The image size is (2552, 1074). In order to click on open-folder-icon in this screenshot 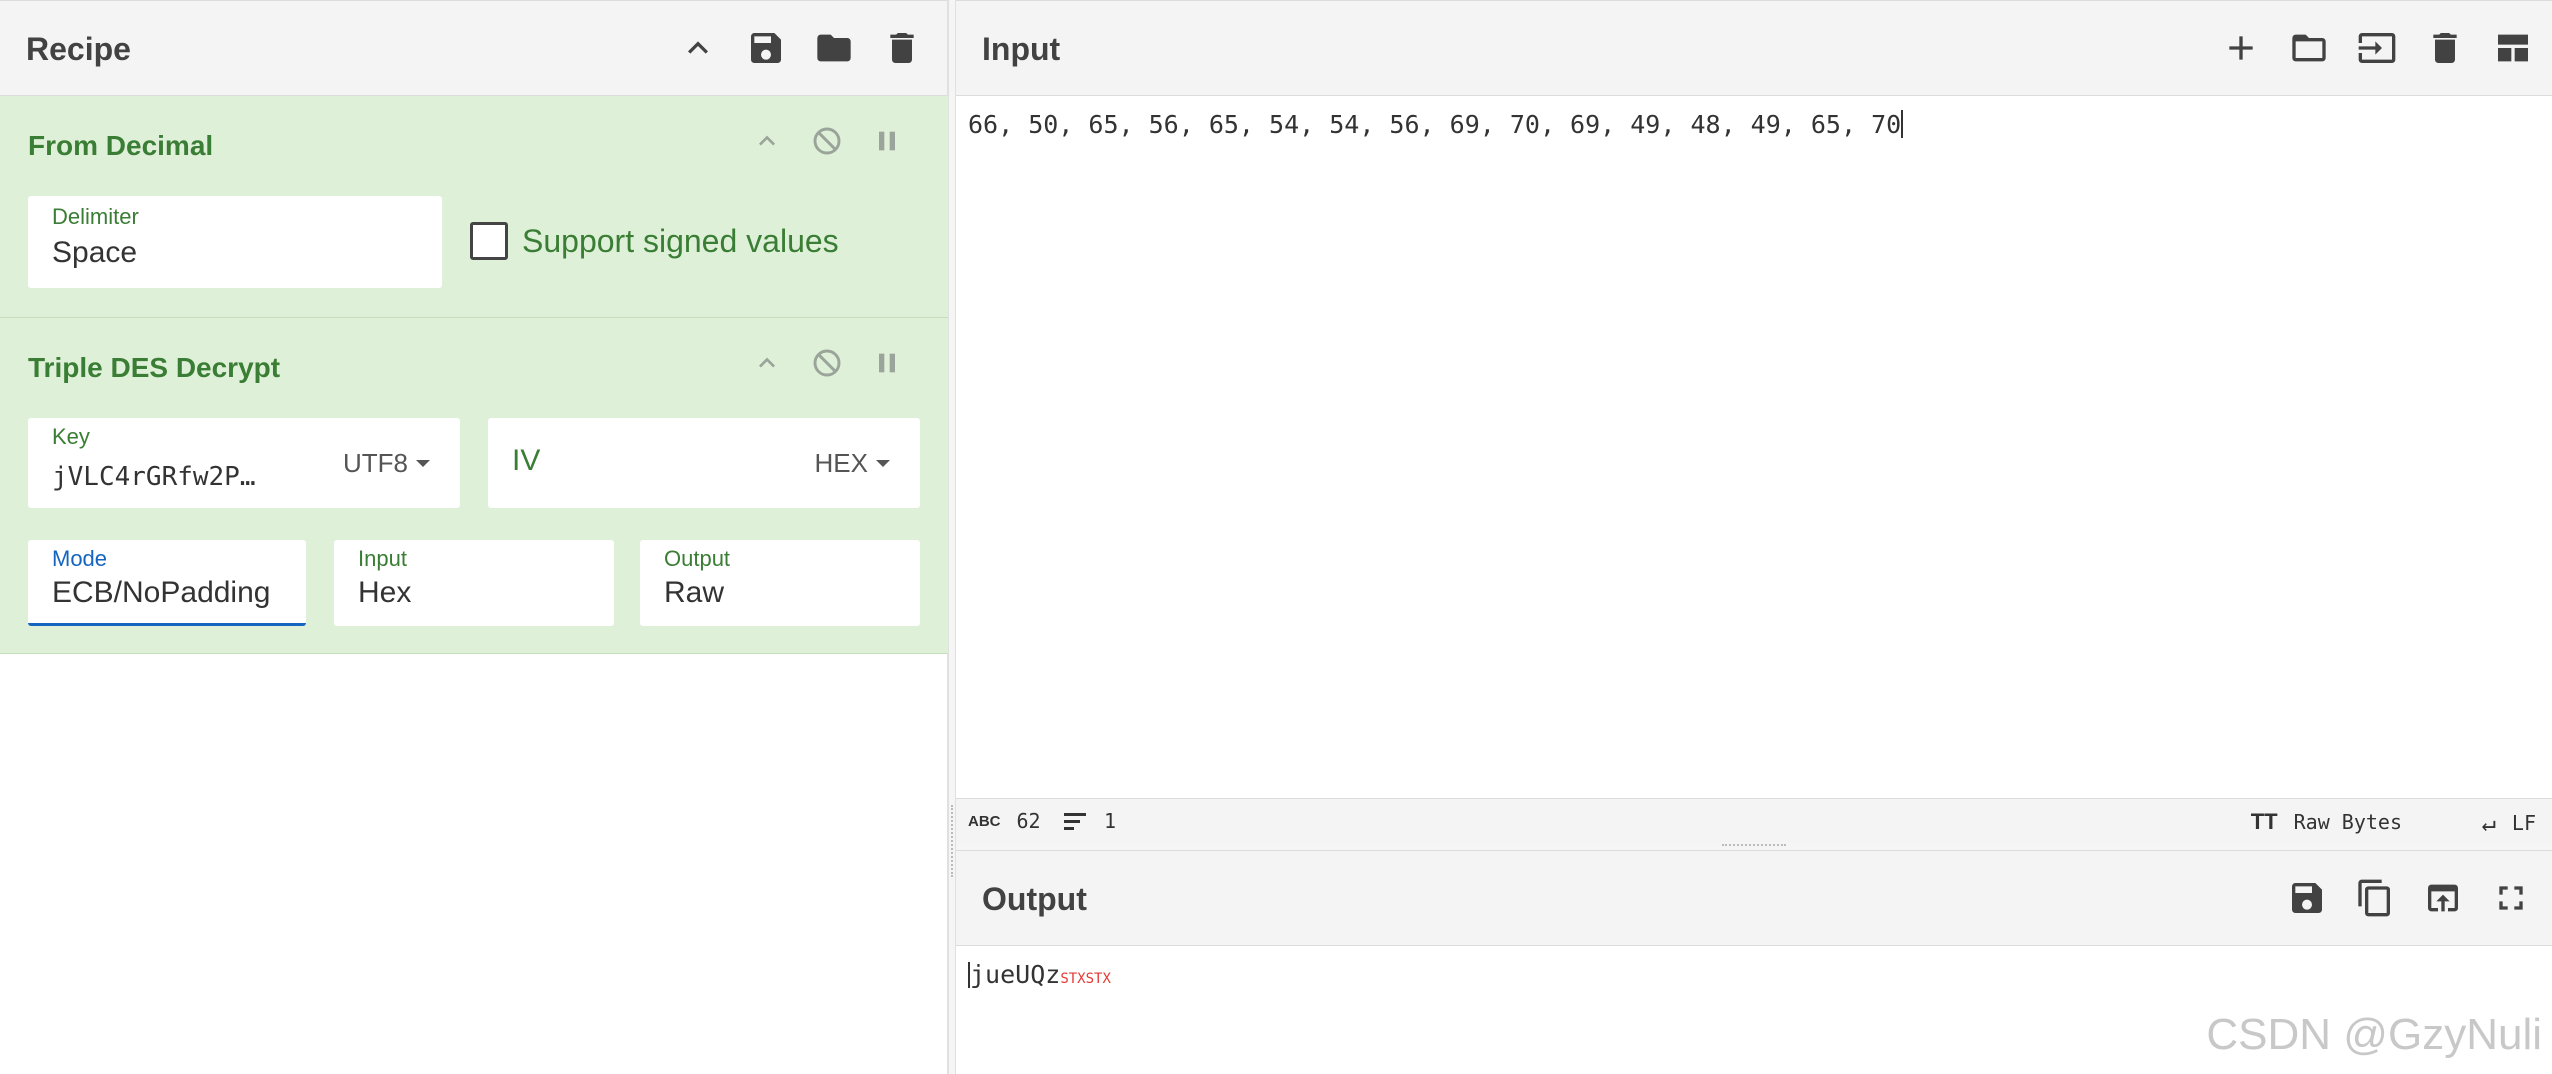, I will do `click(2309, 48)`.